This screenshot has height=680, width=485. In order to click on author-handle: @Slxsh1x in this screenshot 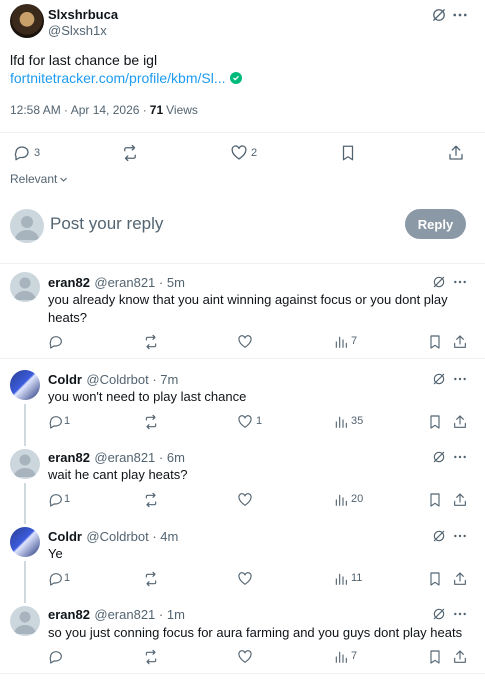, I will do `click(77, 30)`.